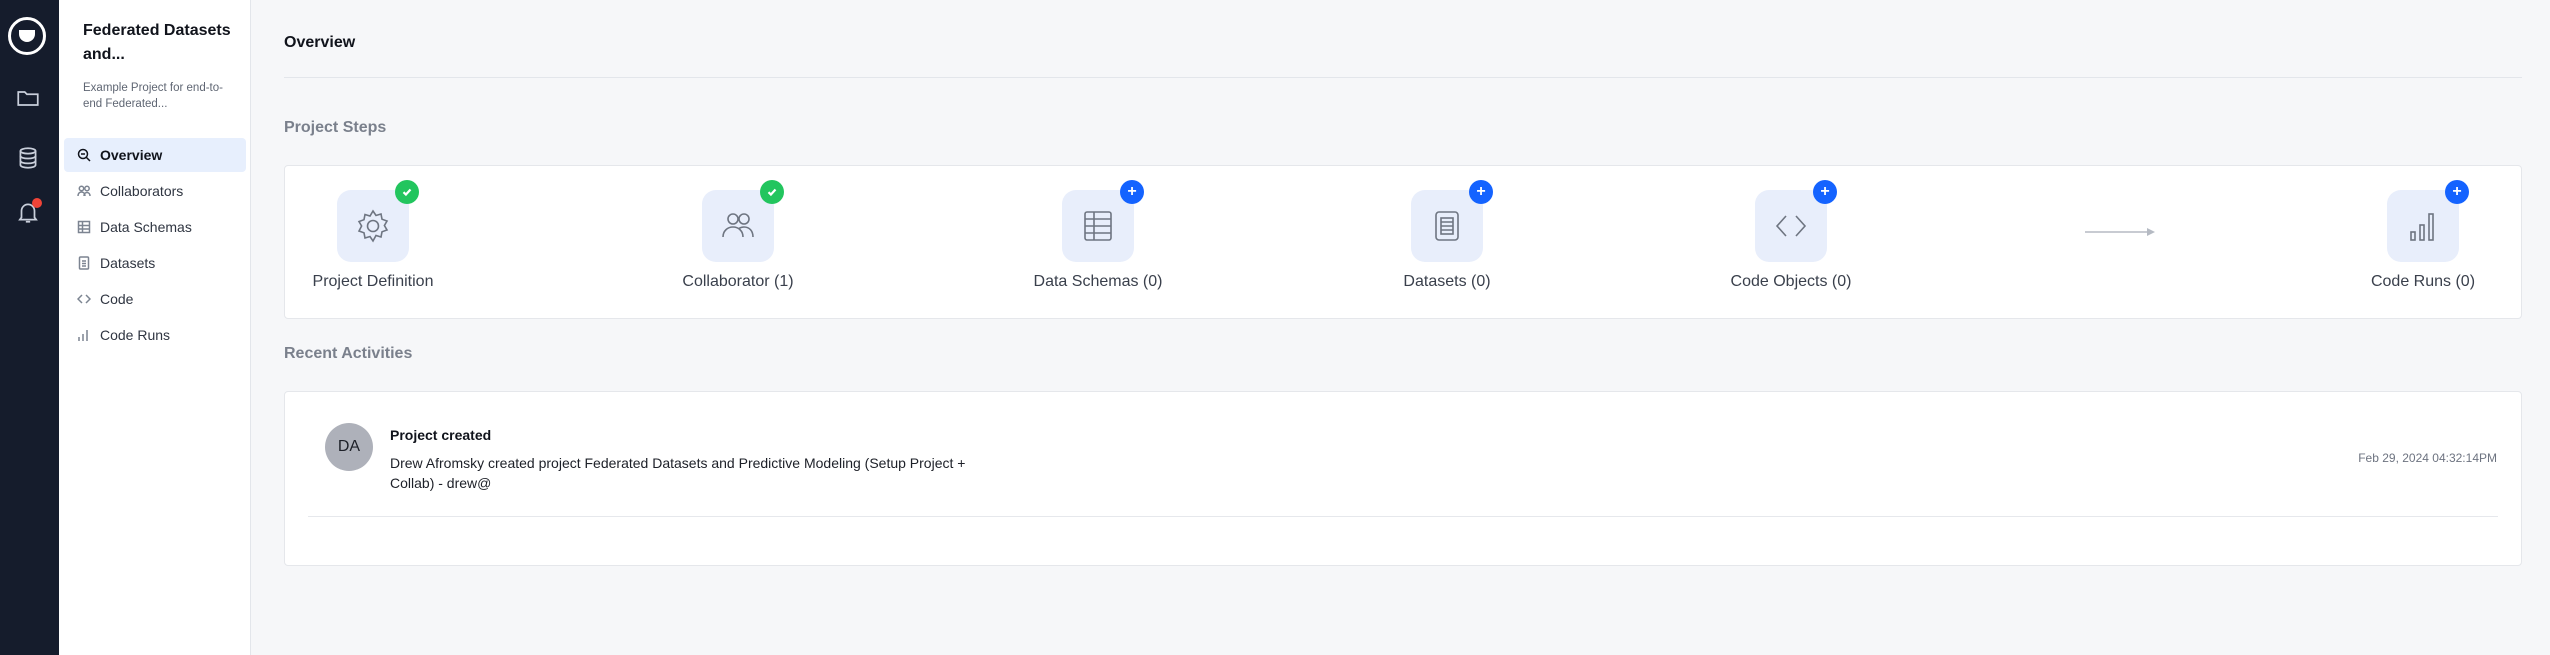  What do you see at coordinates (2423, 281) in the screenshot?
I see `step-label: Code Runs (0)` at bounding box center [2423, 281].